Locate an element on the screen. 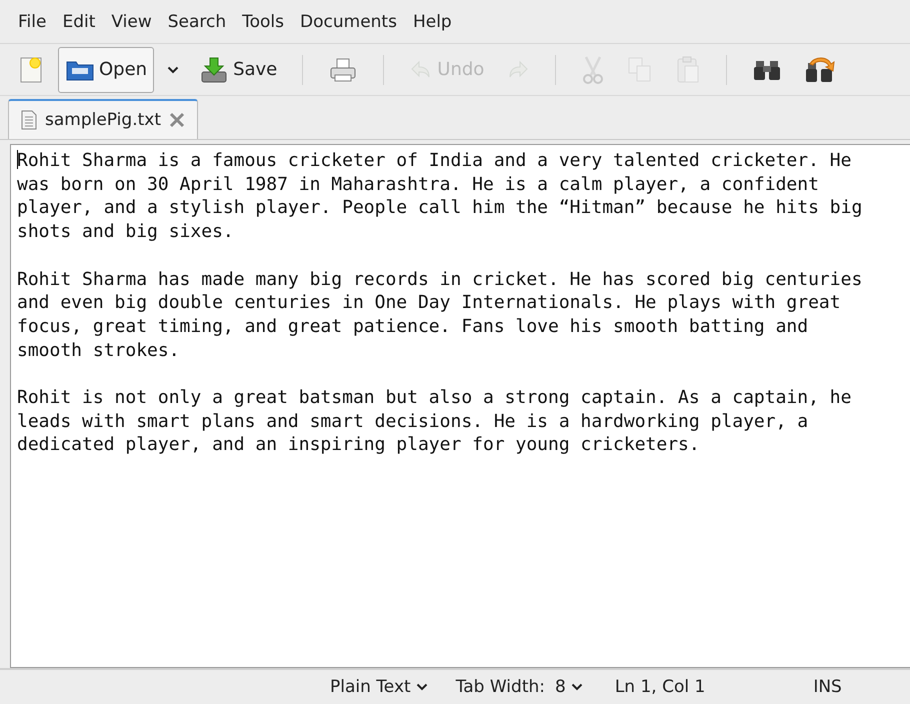 The image size is (910, 704). tab-width-selector: 8 is located at coordinates (569, 687).